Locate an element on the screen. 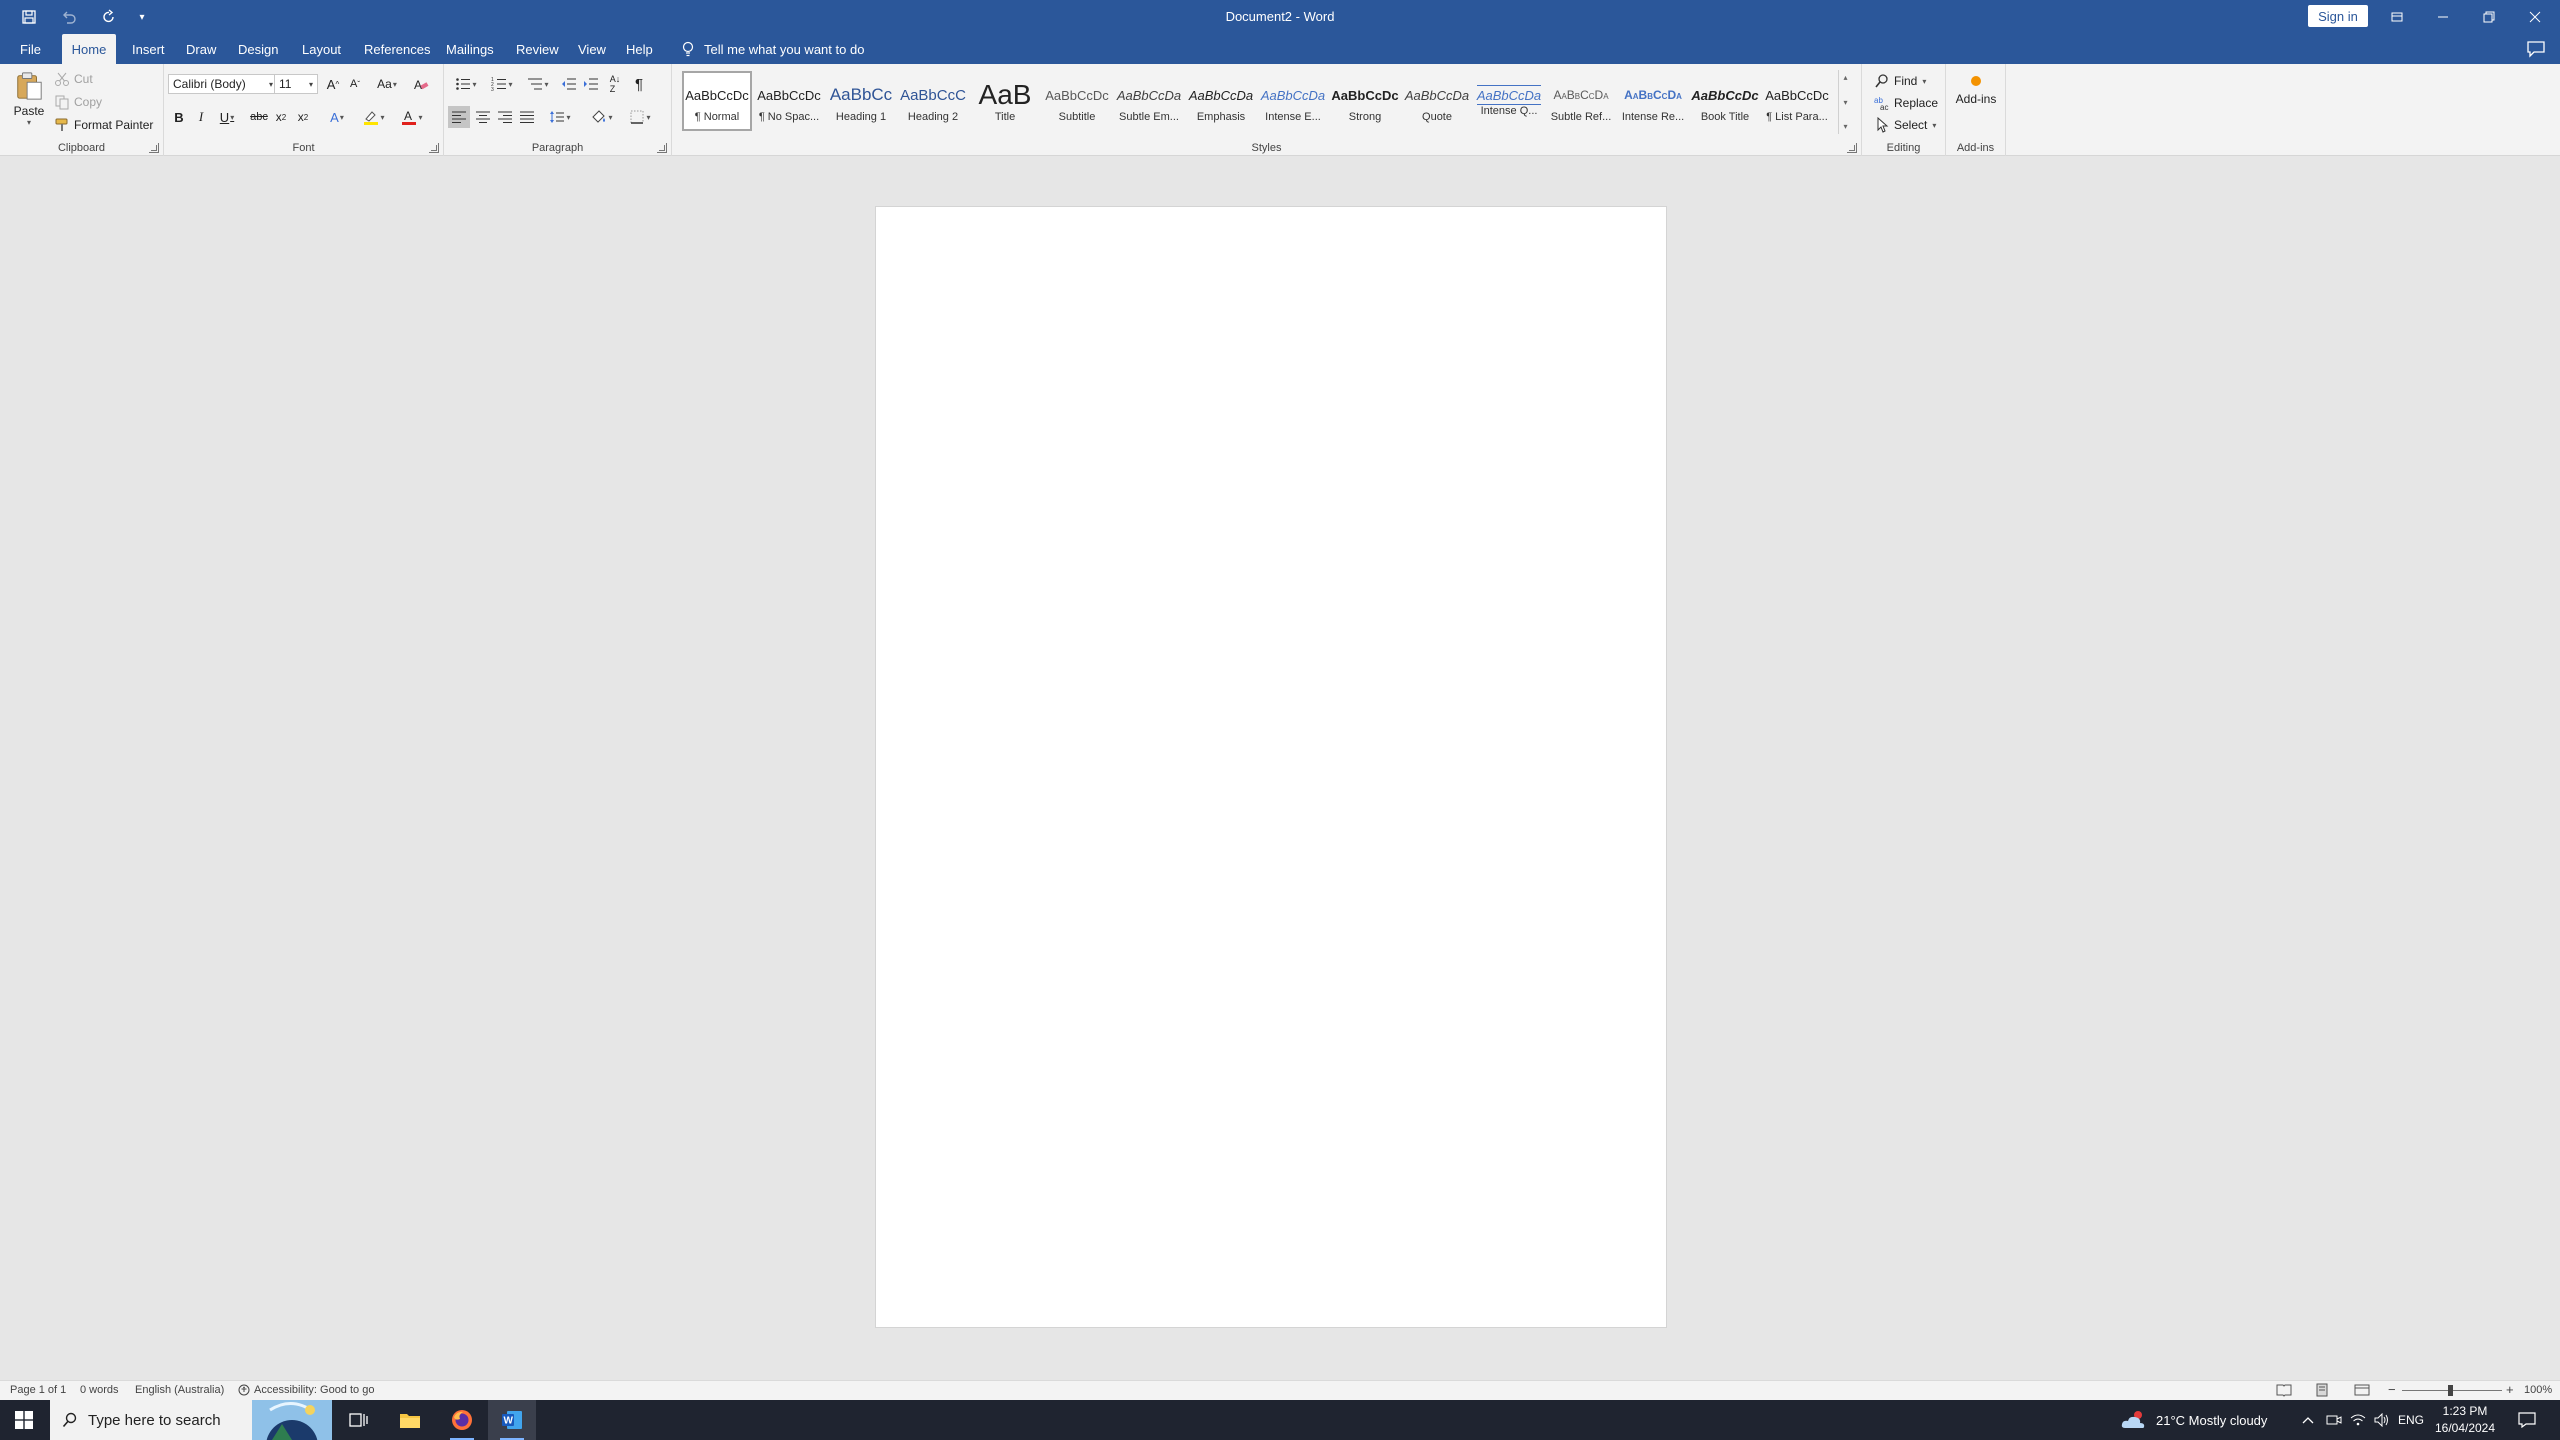  notifications-icon is located at coordinates (2527, 1420).